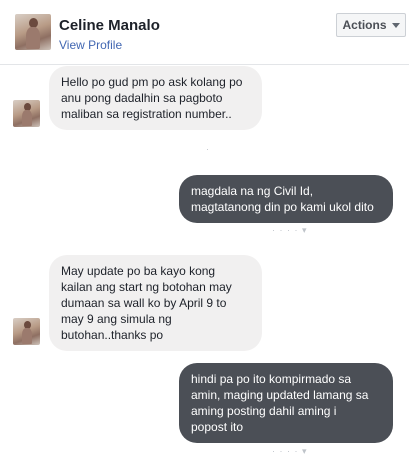  What do you see at coordinates (109, 25) in the screenshot?
I see `contact-name: Celine Manalo` at bounding box center [109, 25].